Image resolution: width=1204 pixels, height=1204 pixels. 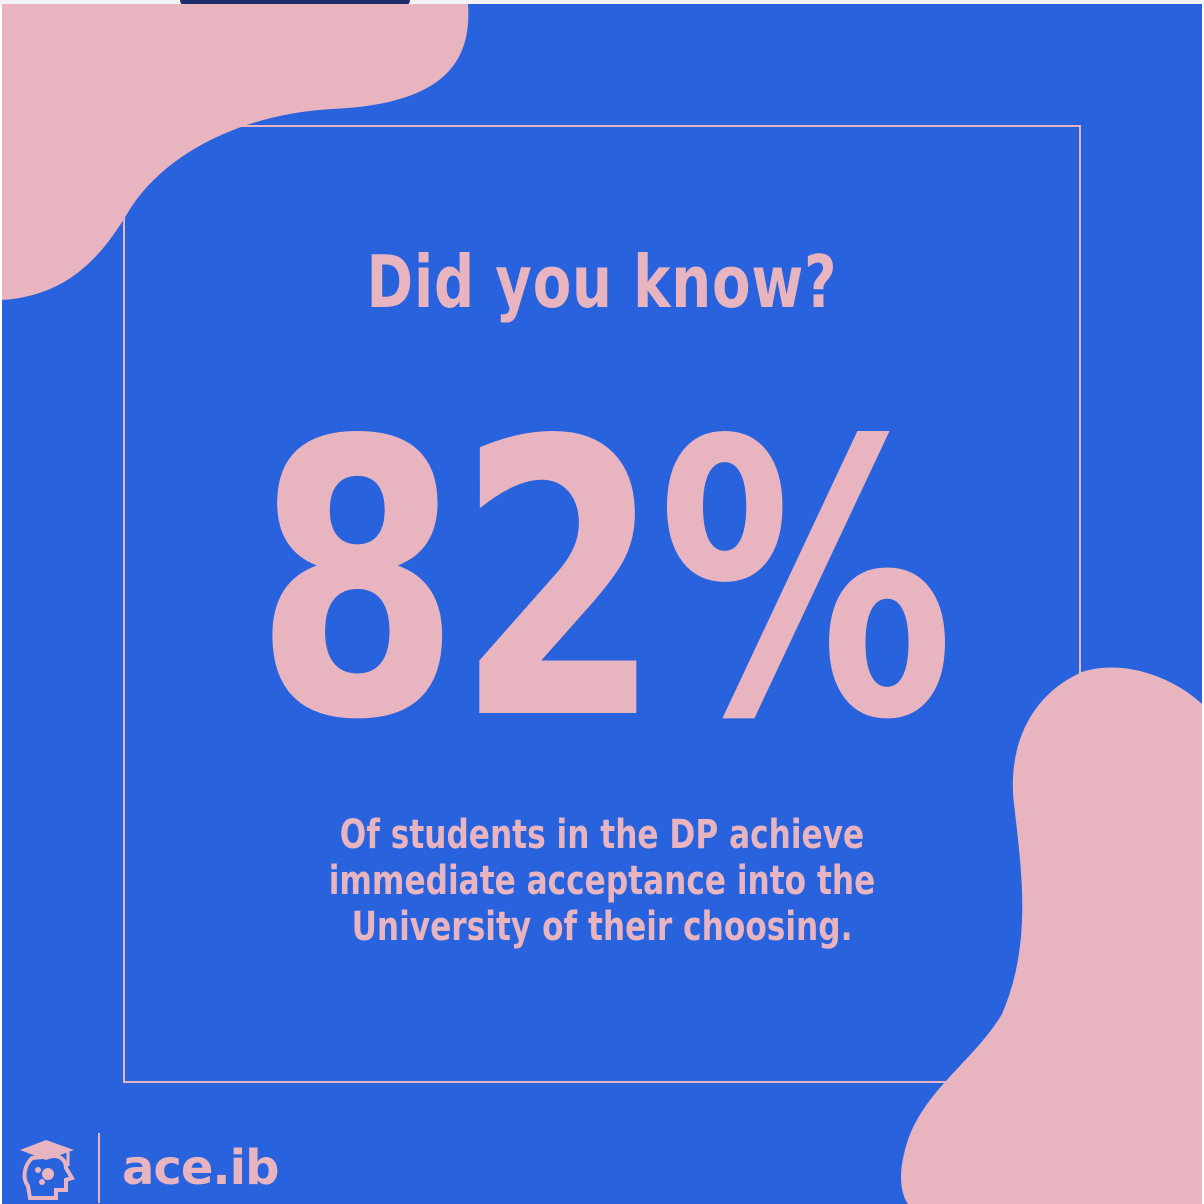 What do you see at coordinates (602, 835) in the screenshot?
I see `caption-line-1: Of students in the DP achieve` at bounding box center [602, 835].